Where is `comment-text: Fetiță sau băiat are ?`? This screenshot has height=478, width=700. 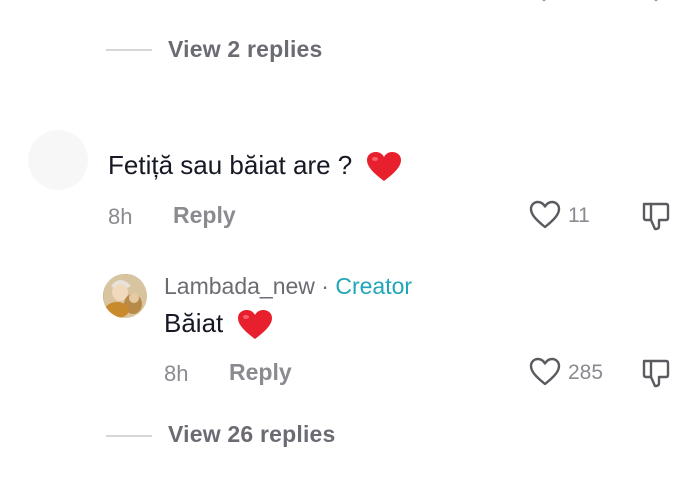 comment-text: Fetiță sau băiat are ? is located at coordinates (255, 166).